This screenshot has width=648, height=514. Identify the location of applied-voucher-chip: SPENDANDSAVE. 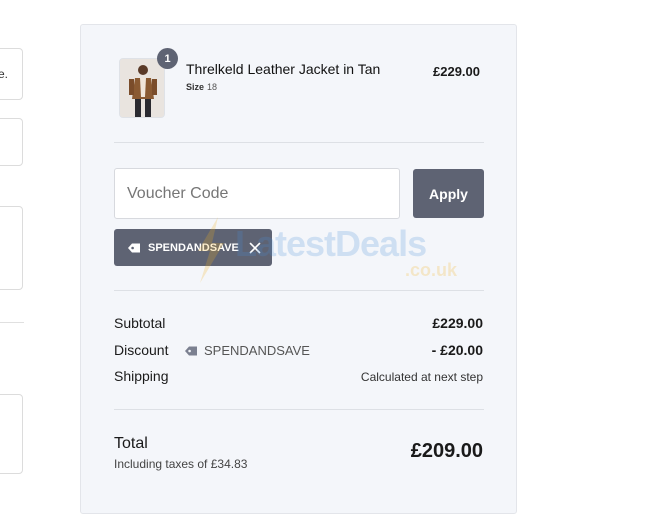
(193, 247).